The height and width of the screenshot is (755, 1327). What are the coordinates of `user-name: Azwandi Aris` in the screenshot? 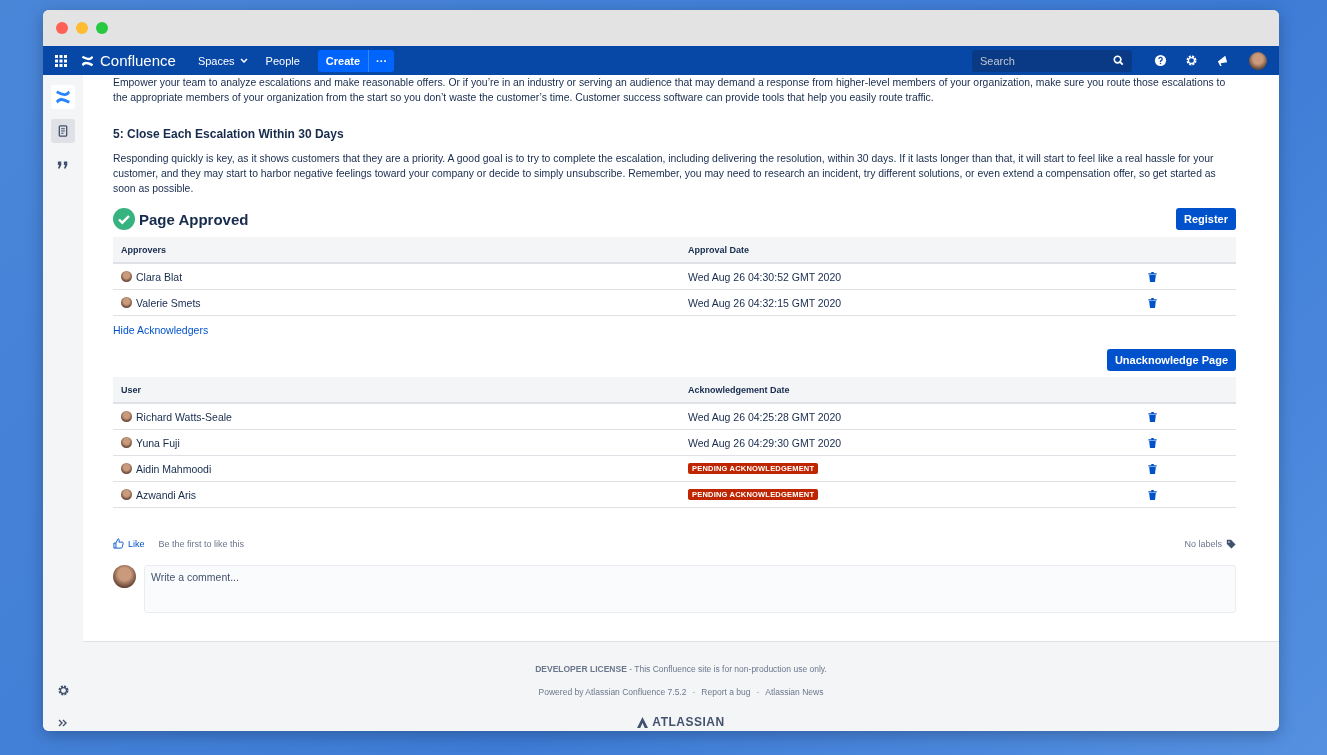 It's located at (166, 494).